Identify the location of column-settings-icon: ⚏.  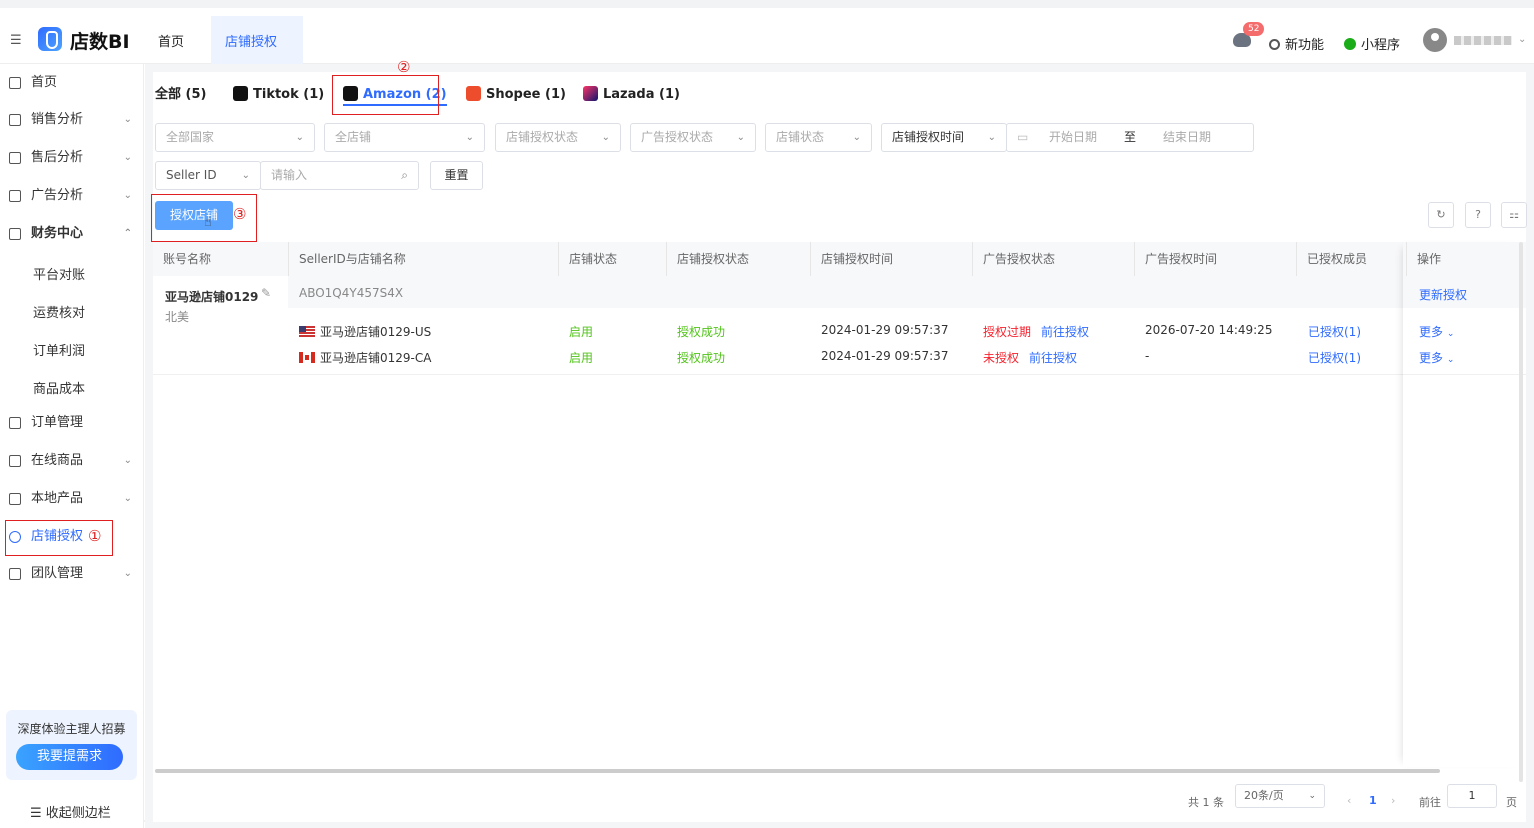
(1514, 215).